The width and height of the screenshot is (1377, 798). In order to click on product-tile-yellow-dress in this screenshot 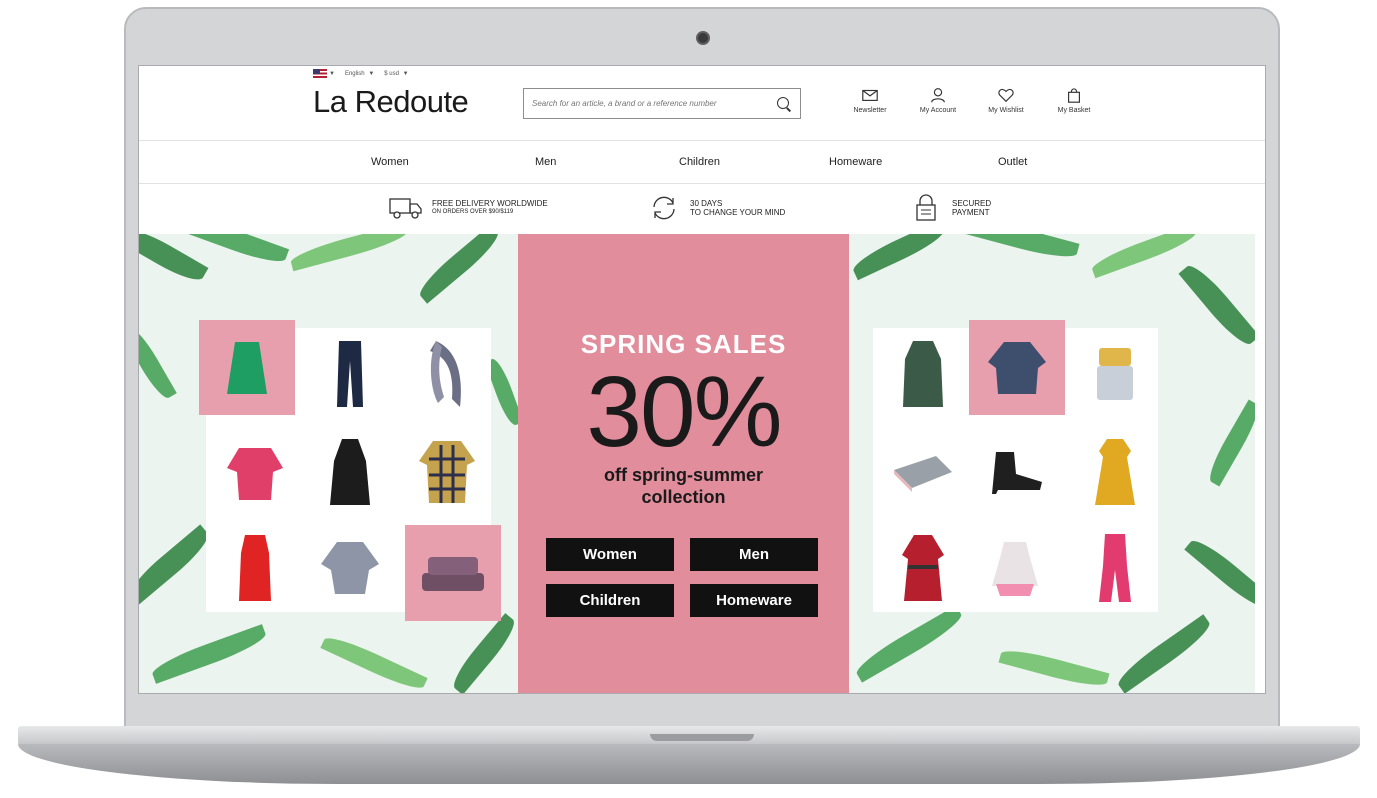, I will do `click(1115, 472)`.